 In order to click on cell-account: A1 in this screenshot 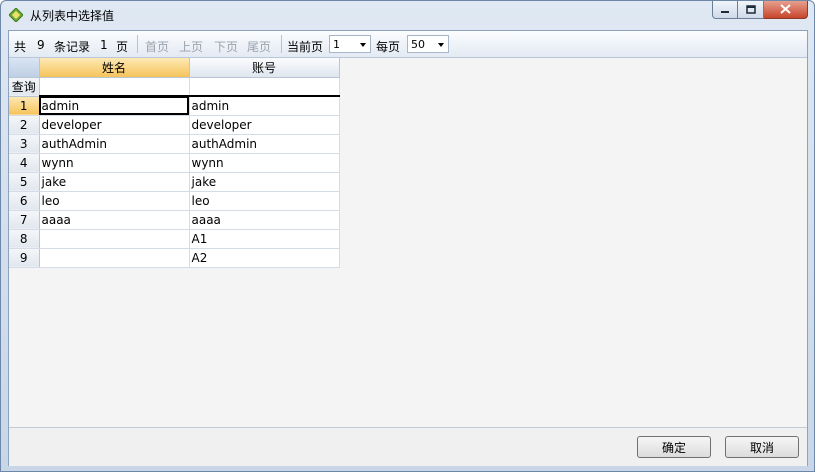, I will do `click(264, 239)`.